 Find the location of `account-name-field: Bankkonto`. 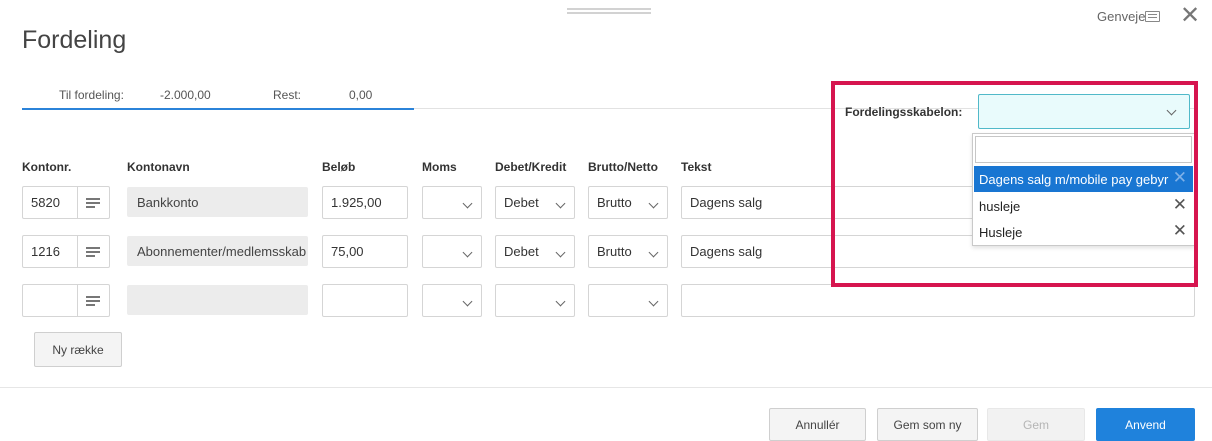

account-name-field: Bankkonto is located at coordinates (217, 202).